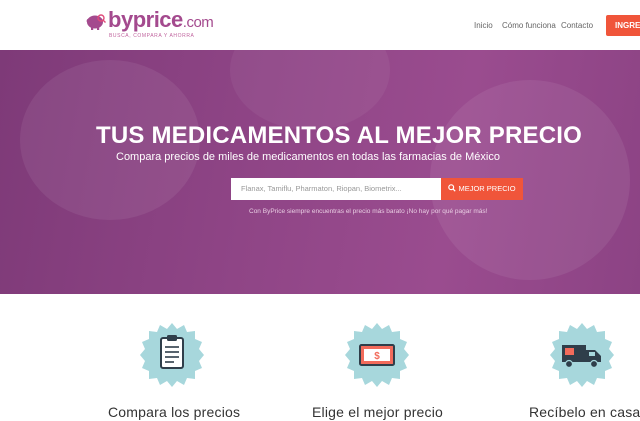 Image resolution: width=640 pixels, height=421 pixels. What do you see at coordinates (452, 188) in the screenshot?
I see `search-icon` at bounding box center [452, 188].